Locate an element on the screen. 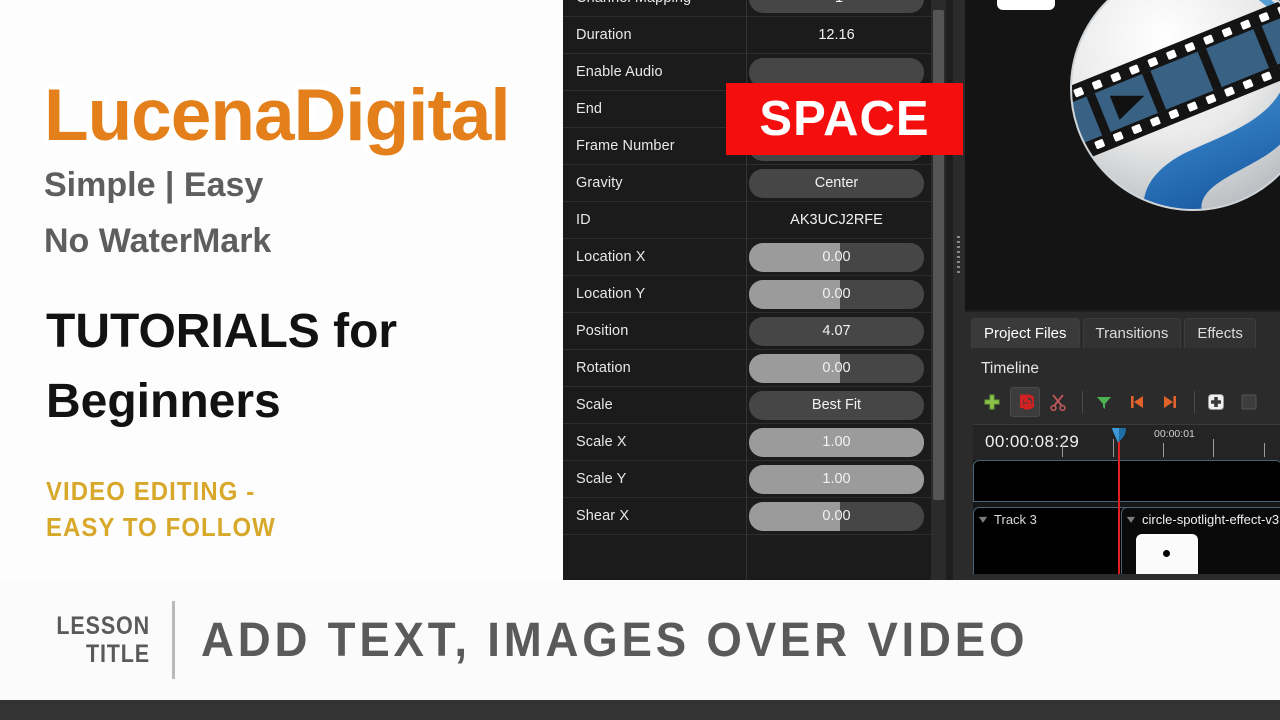 The image size is (1280, 720). openshot-logo-icon is located at coordinates (1166, 114).